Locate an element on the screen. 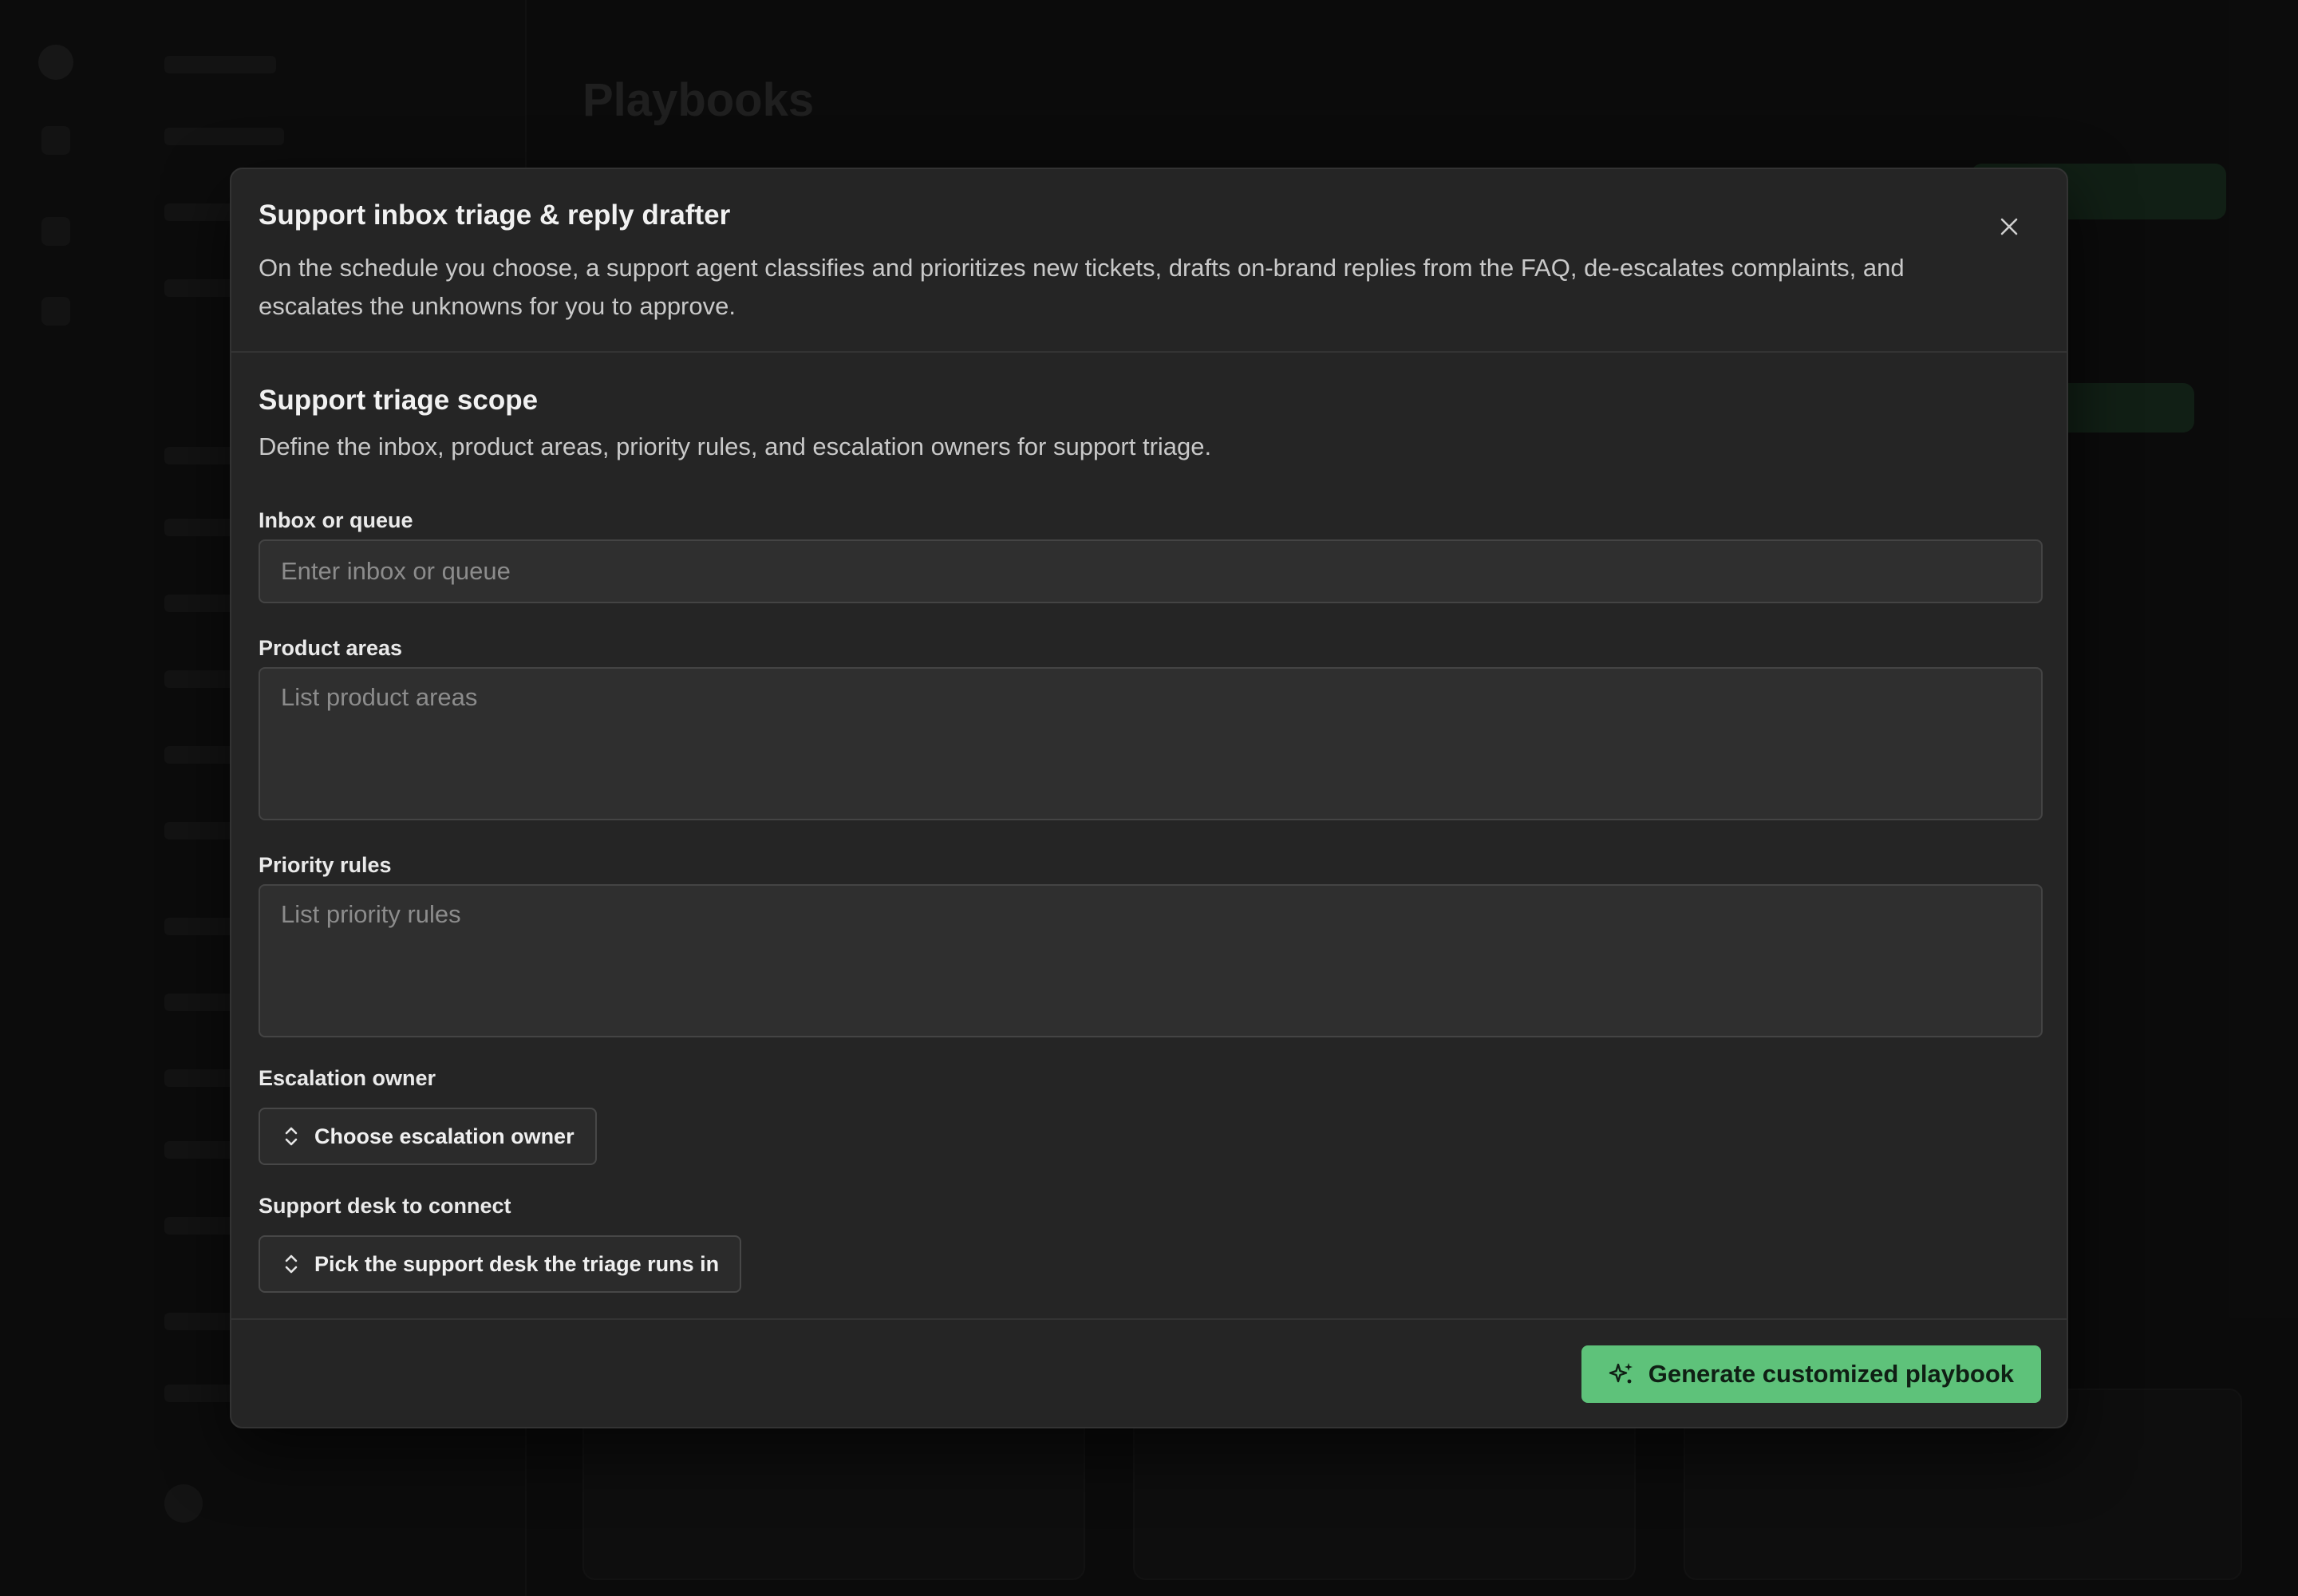 This screenshot has height=1596, width=2298. support-desk-select: Pick the support desk the triage runs in is located at coordinates (501, 1264).